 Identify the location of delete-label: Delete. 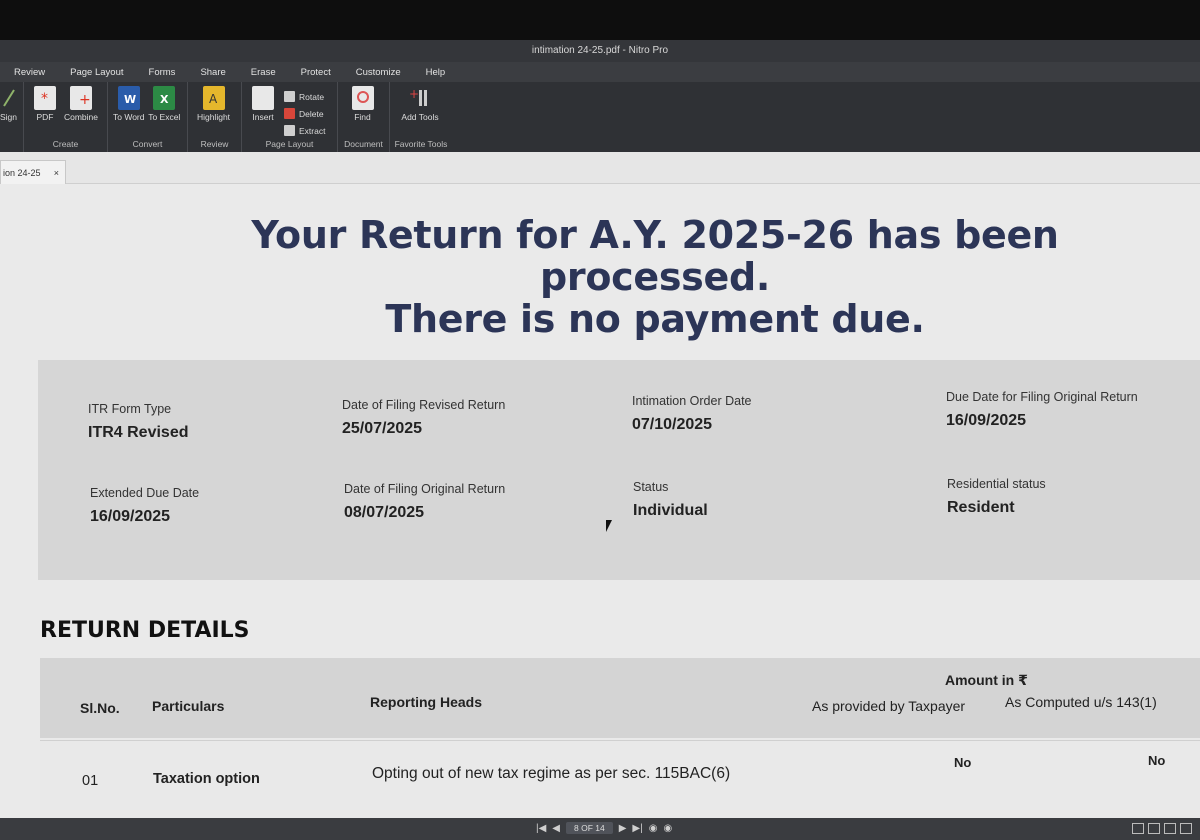
(311, 113).